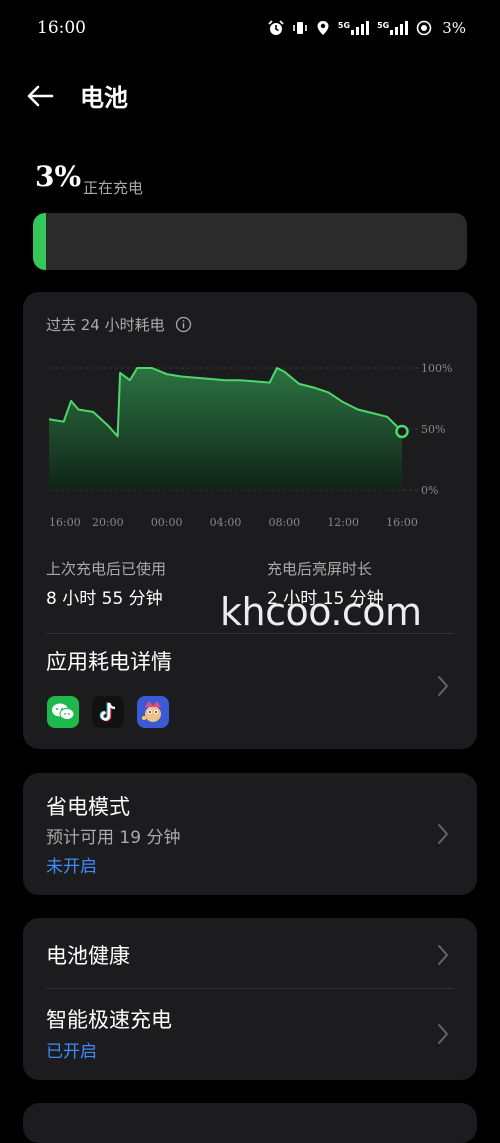 Image resolution: width=500 pixels, height=1143 pixels. I want to click on stat-label-used: 上次充电后已使用, so click(106, 569).